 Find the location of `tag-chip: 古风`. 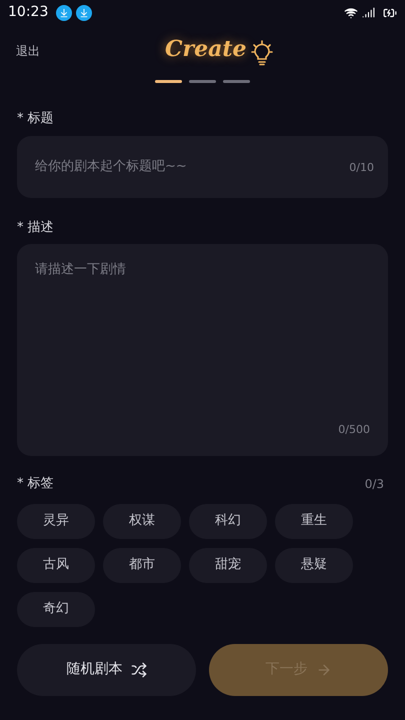

tag-chip: 古风 is located at coordinates (56, 565).